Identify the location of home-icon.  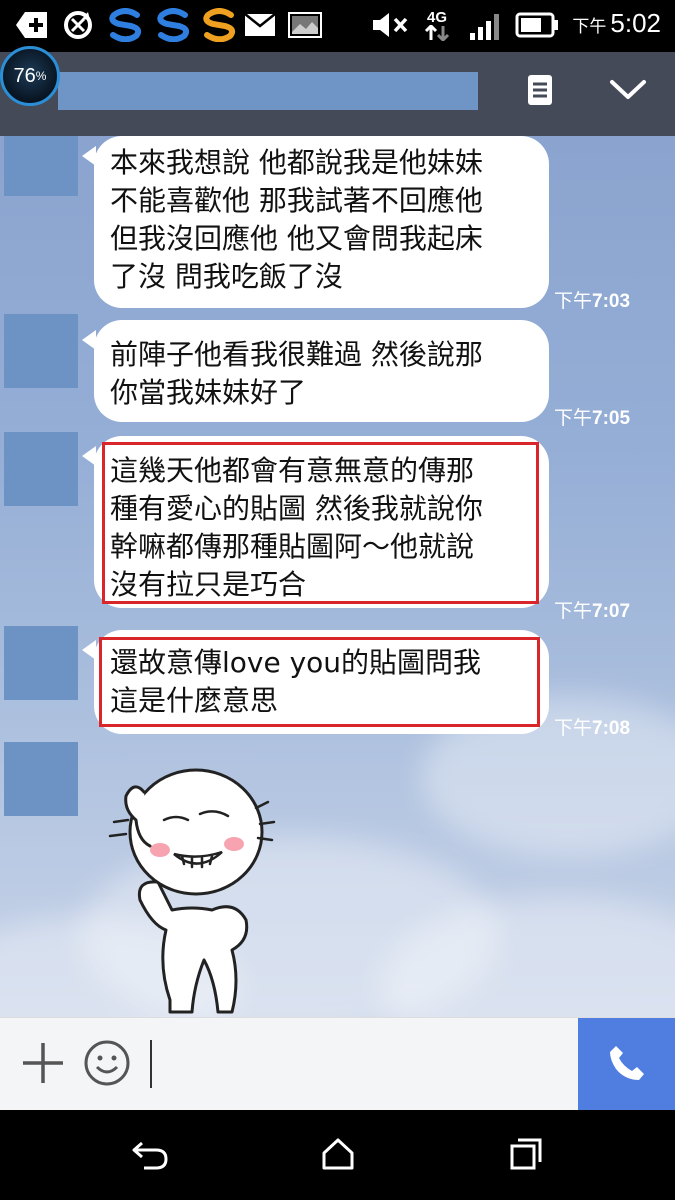
(338, 1156).